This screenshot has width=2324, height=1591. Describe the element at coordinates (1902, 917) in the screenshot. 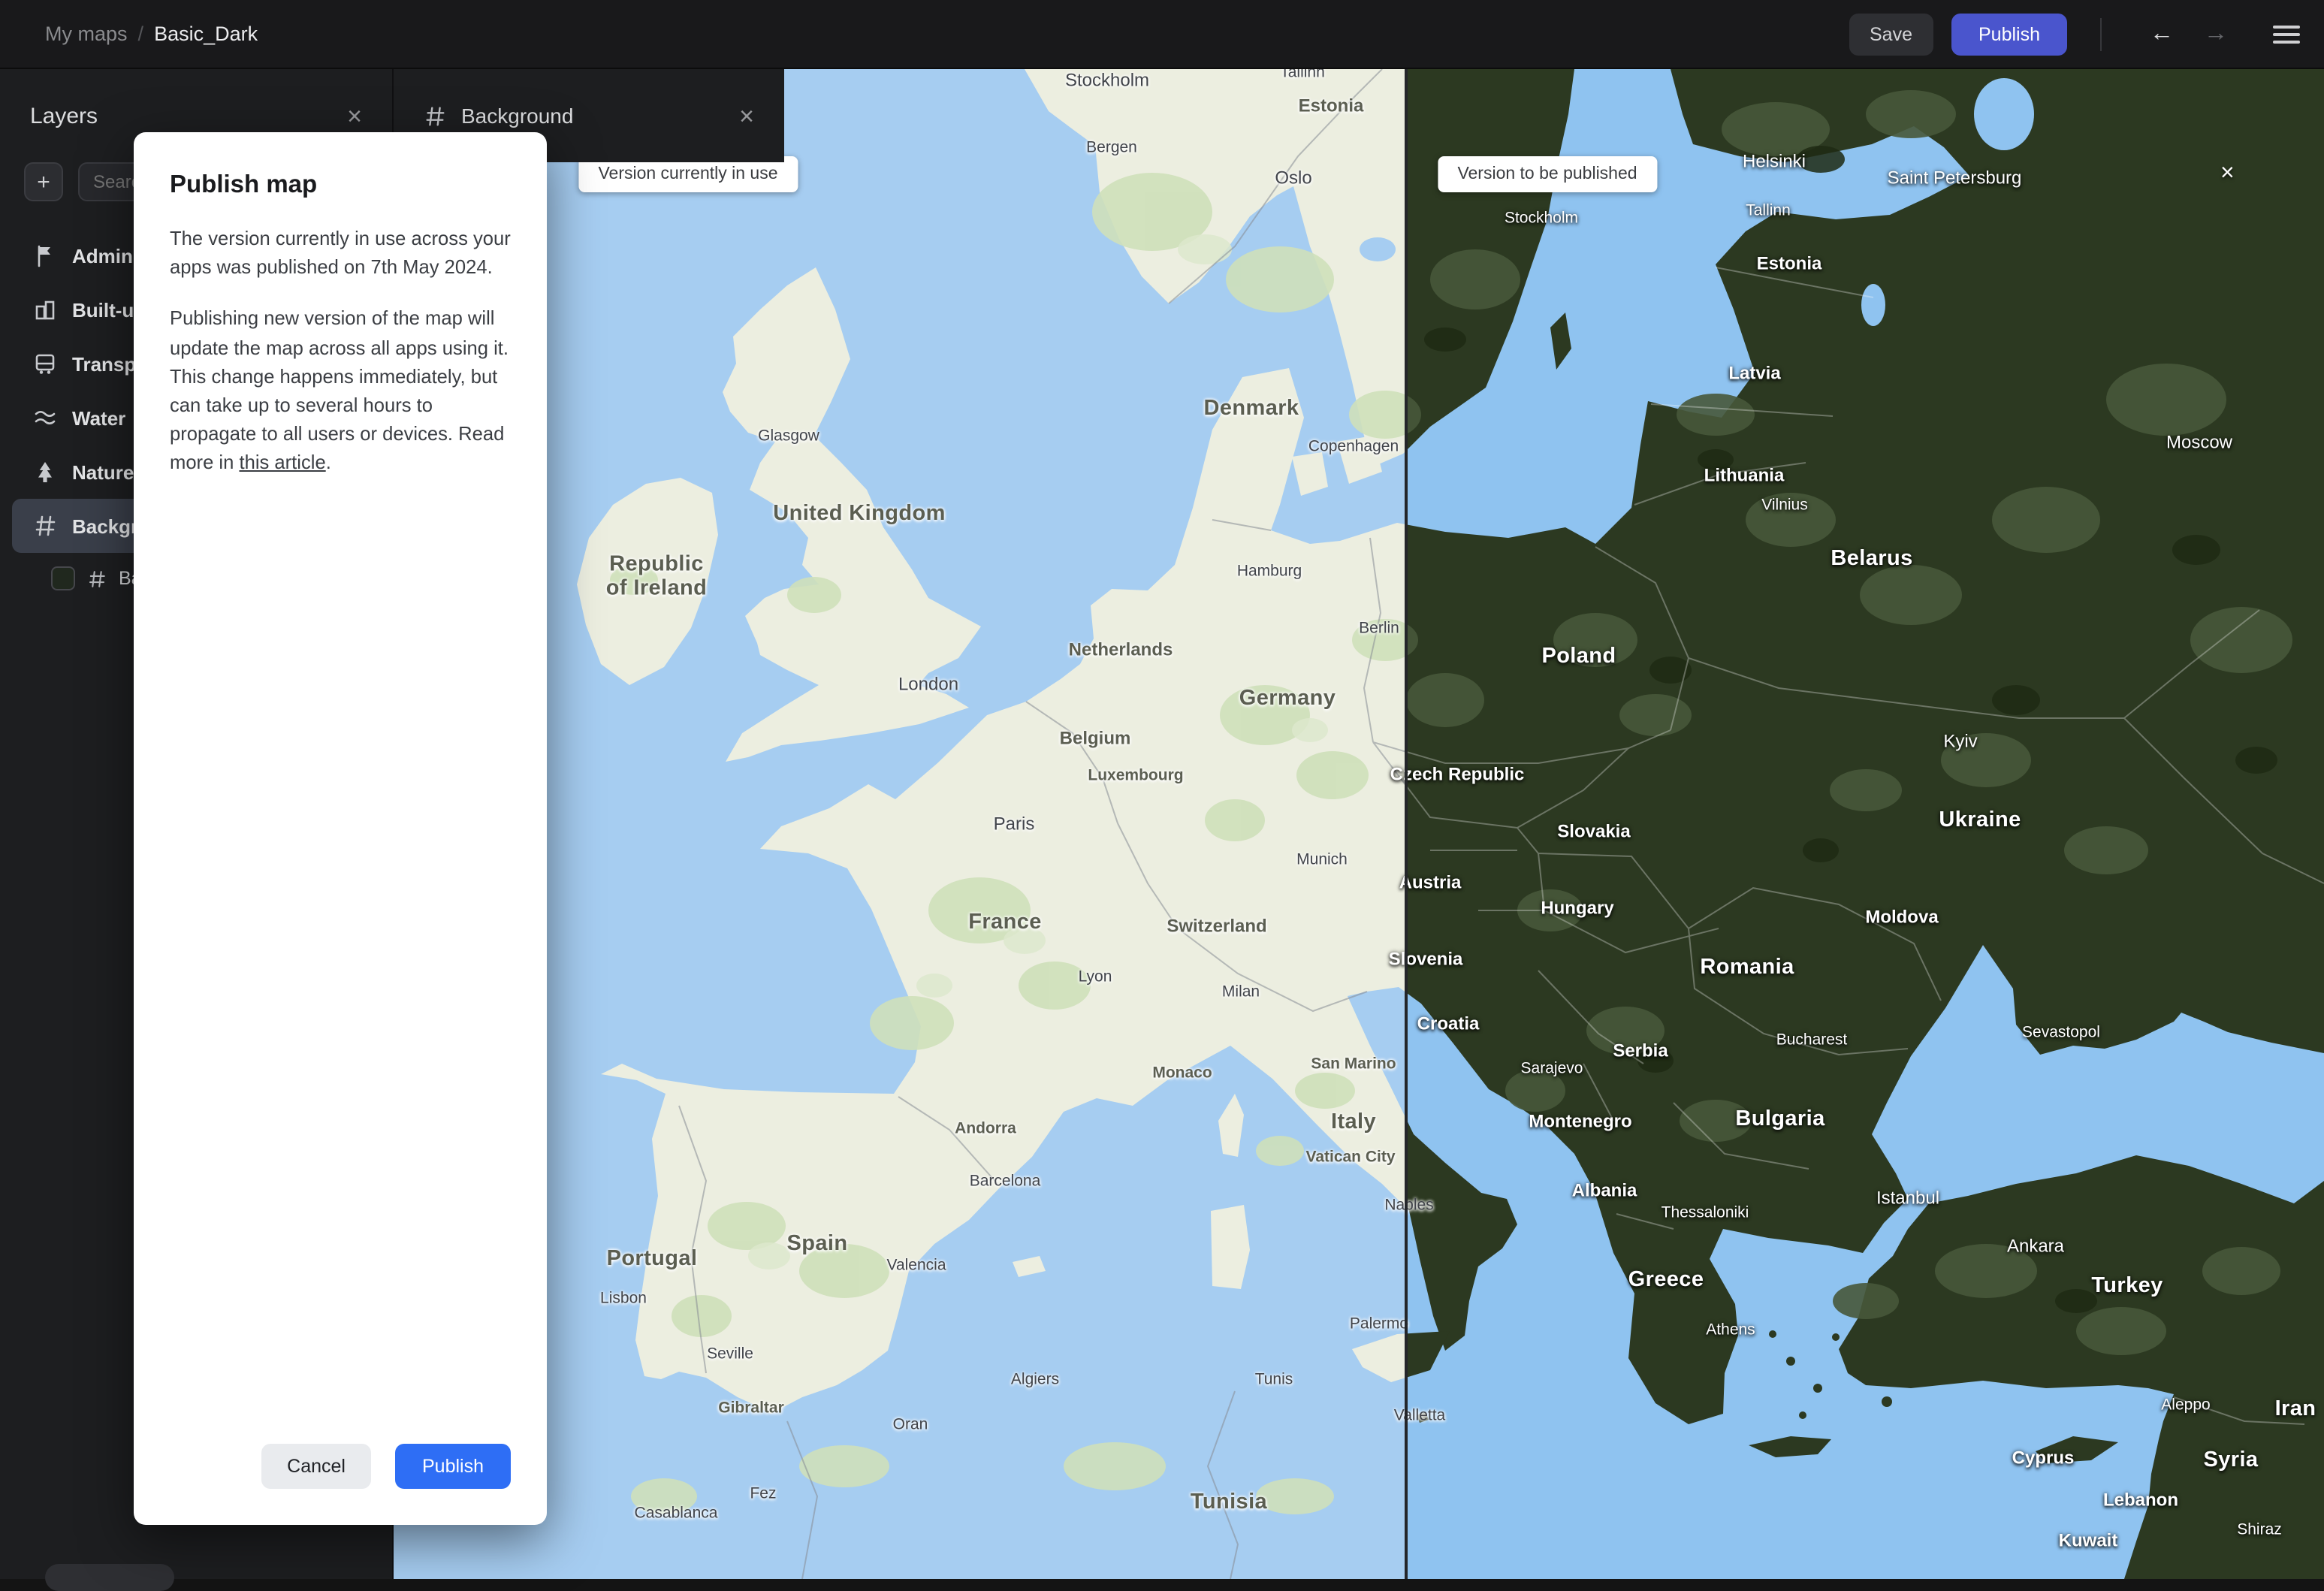

I see `map-label: Moldova` at that location.